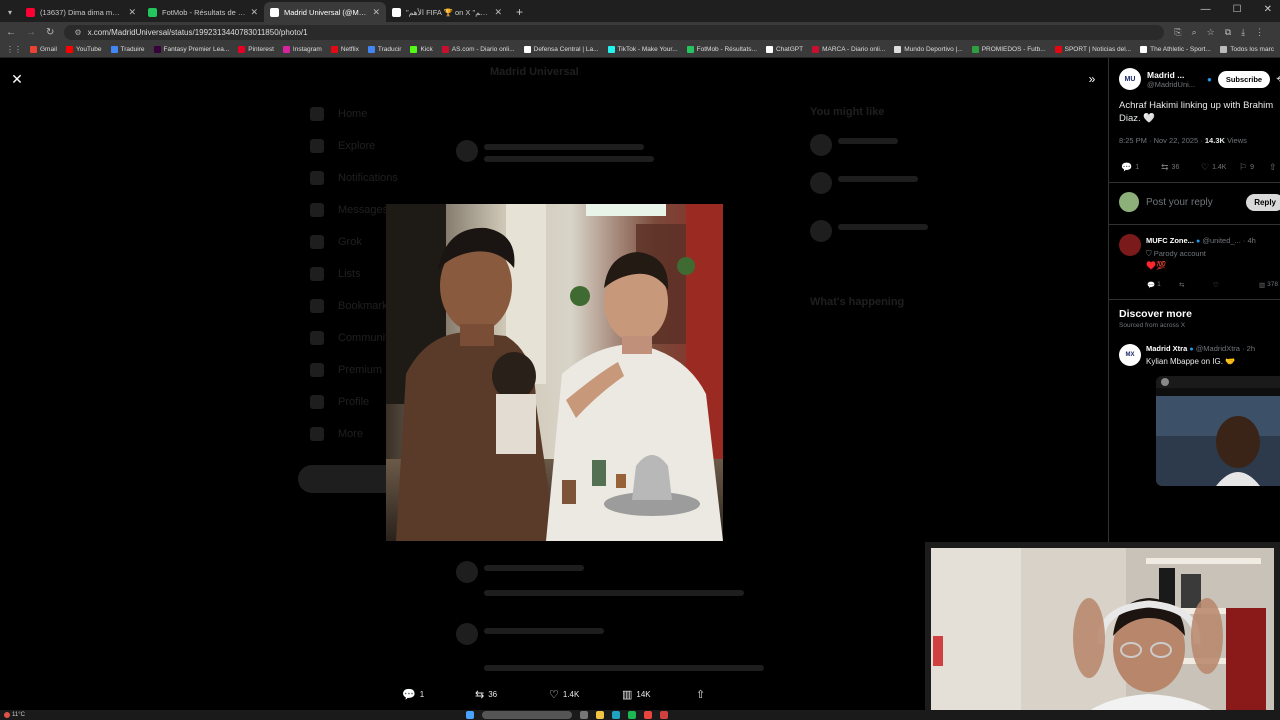 The height and width of the screenshot is (720, 1280). What do you see at coordinates (632, 715) in the screenshot?
I see `spotify-icon` at bounding box center [632, 715].